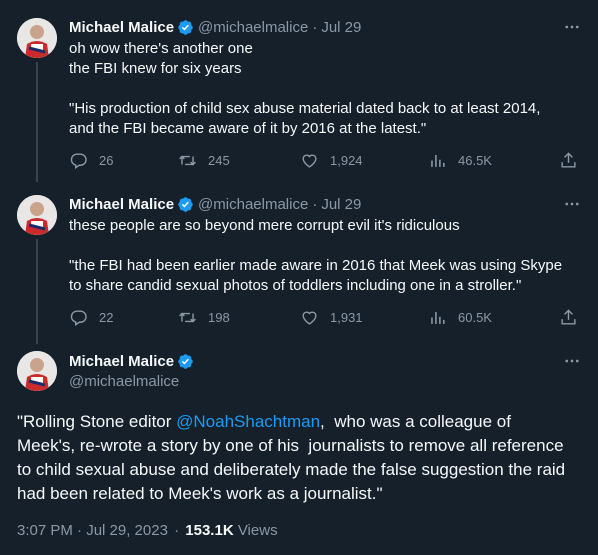  Describe the element at coordinates (219, 160) in the screenshot. I see `retweet-count: 245` at that location.